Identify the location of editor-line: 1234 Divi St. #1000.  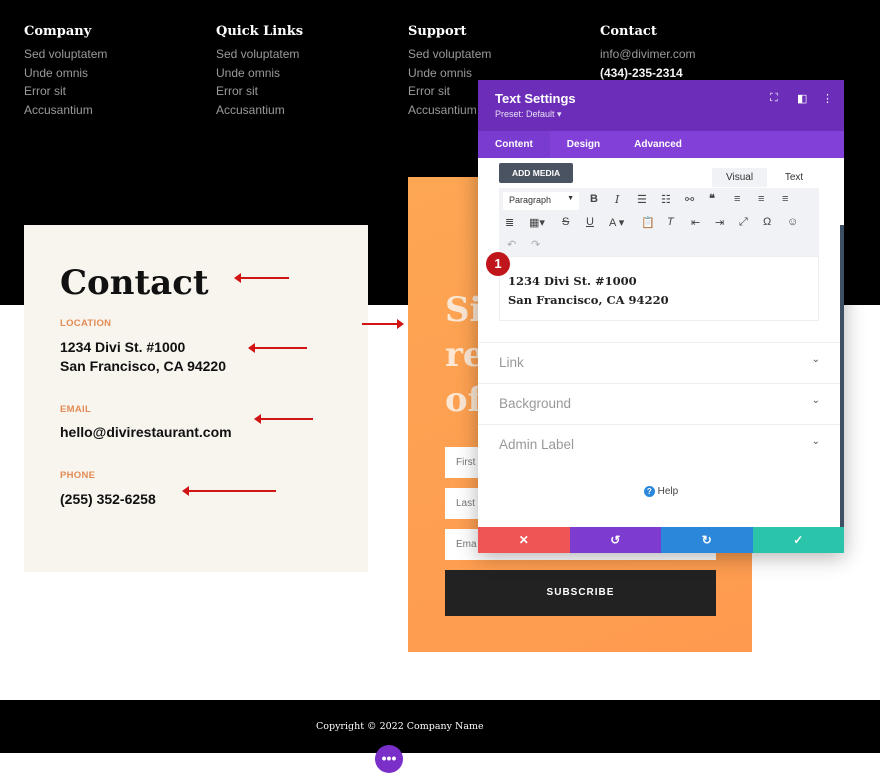
(572, 281).